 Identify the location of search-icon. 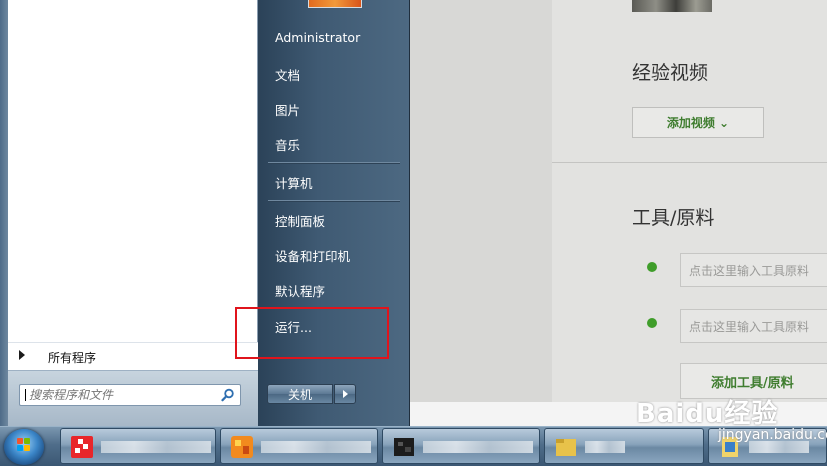
(228, 395).